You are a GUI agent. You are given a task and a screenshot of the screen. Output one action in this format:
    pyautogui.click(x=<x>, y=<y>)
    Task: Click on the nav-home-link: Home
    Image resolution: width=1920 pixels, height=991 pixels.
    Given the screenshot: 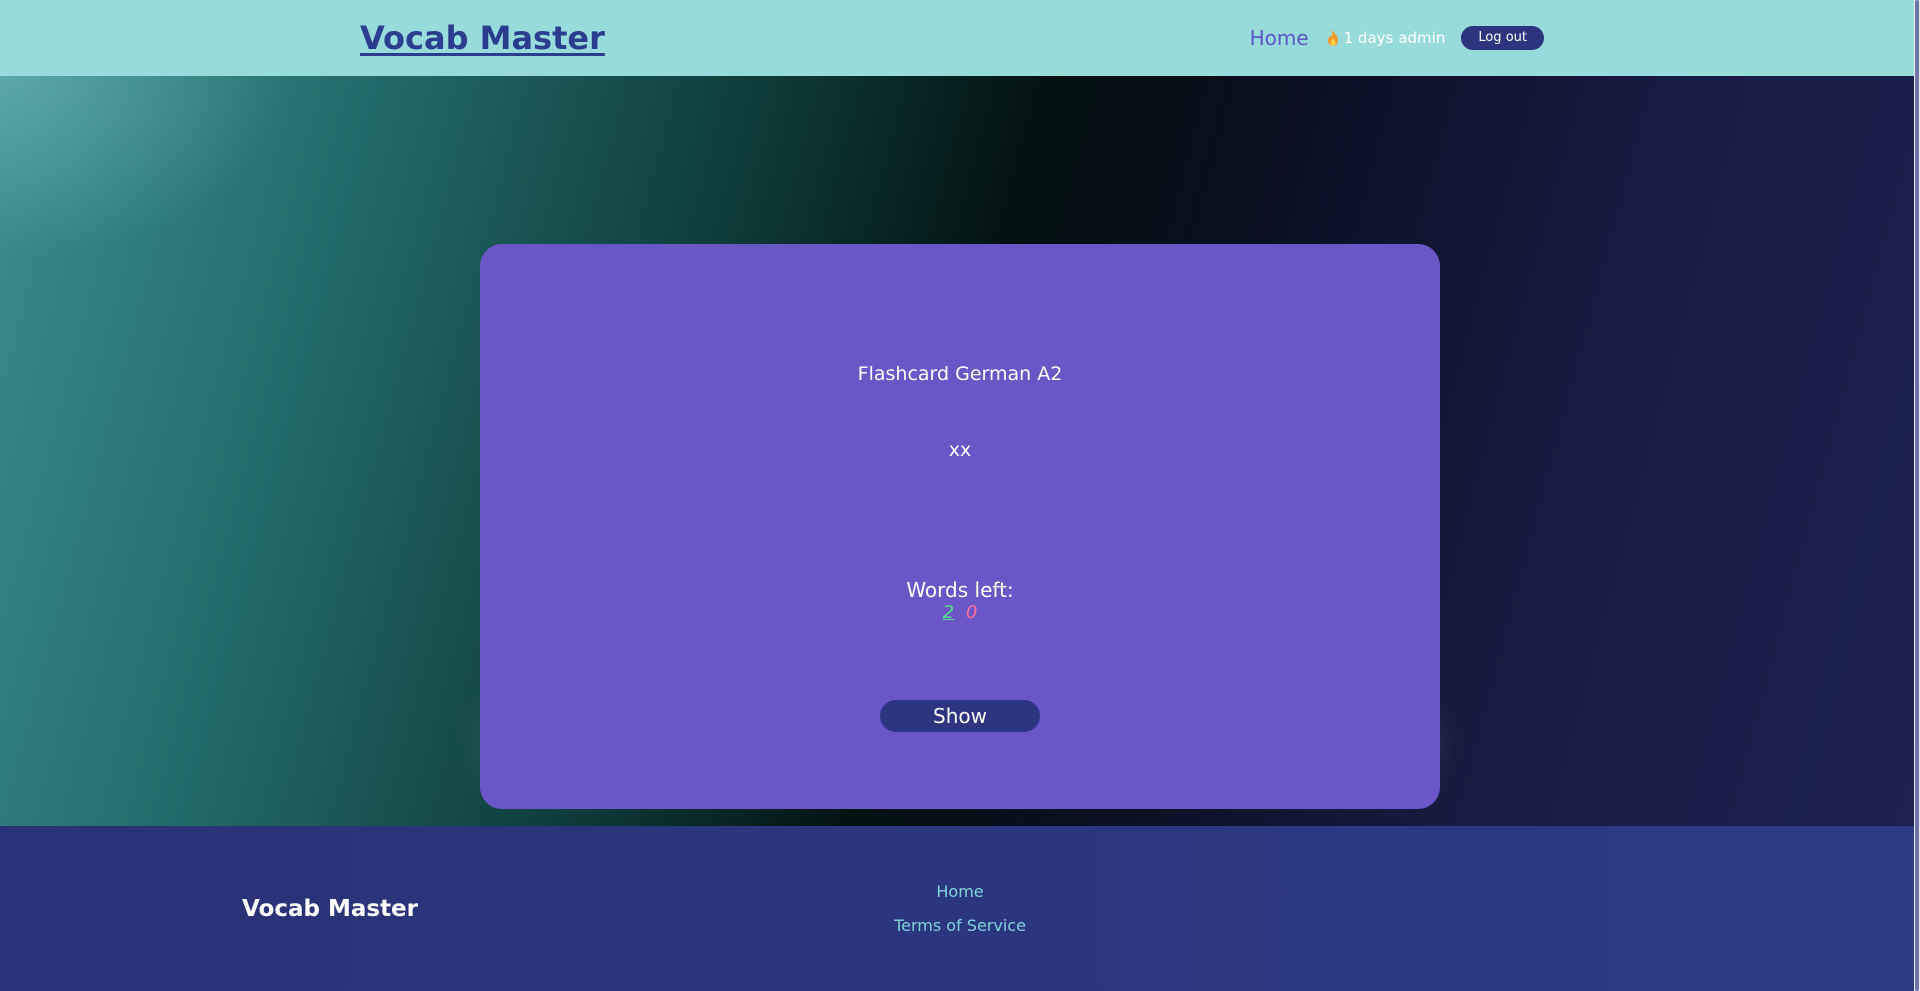 What is the action you would take?
    pyautogui.click(x=1279, y=38)
    